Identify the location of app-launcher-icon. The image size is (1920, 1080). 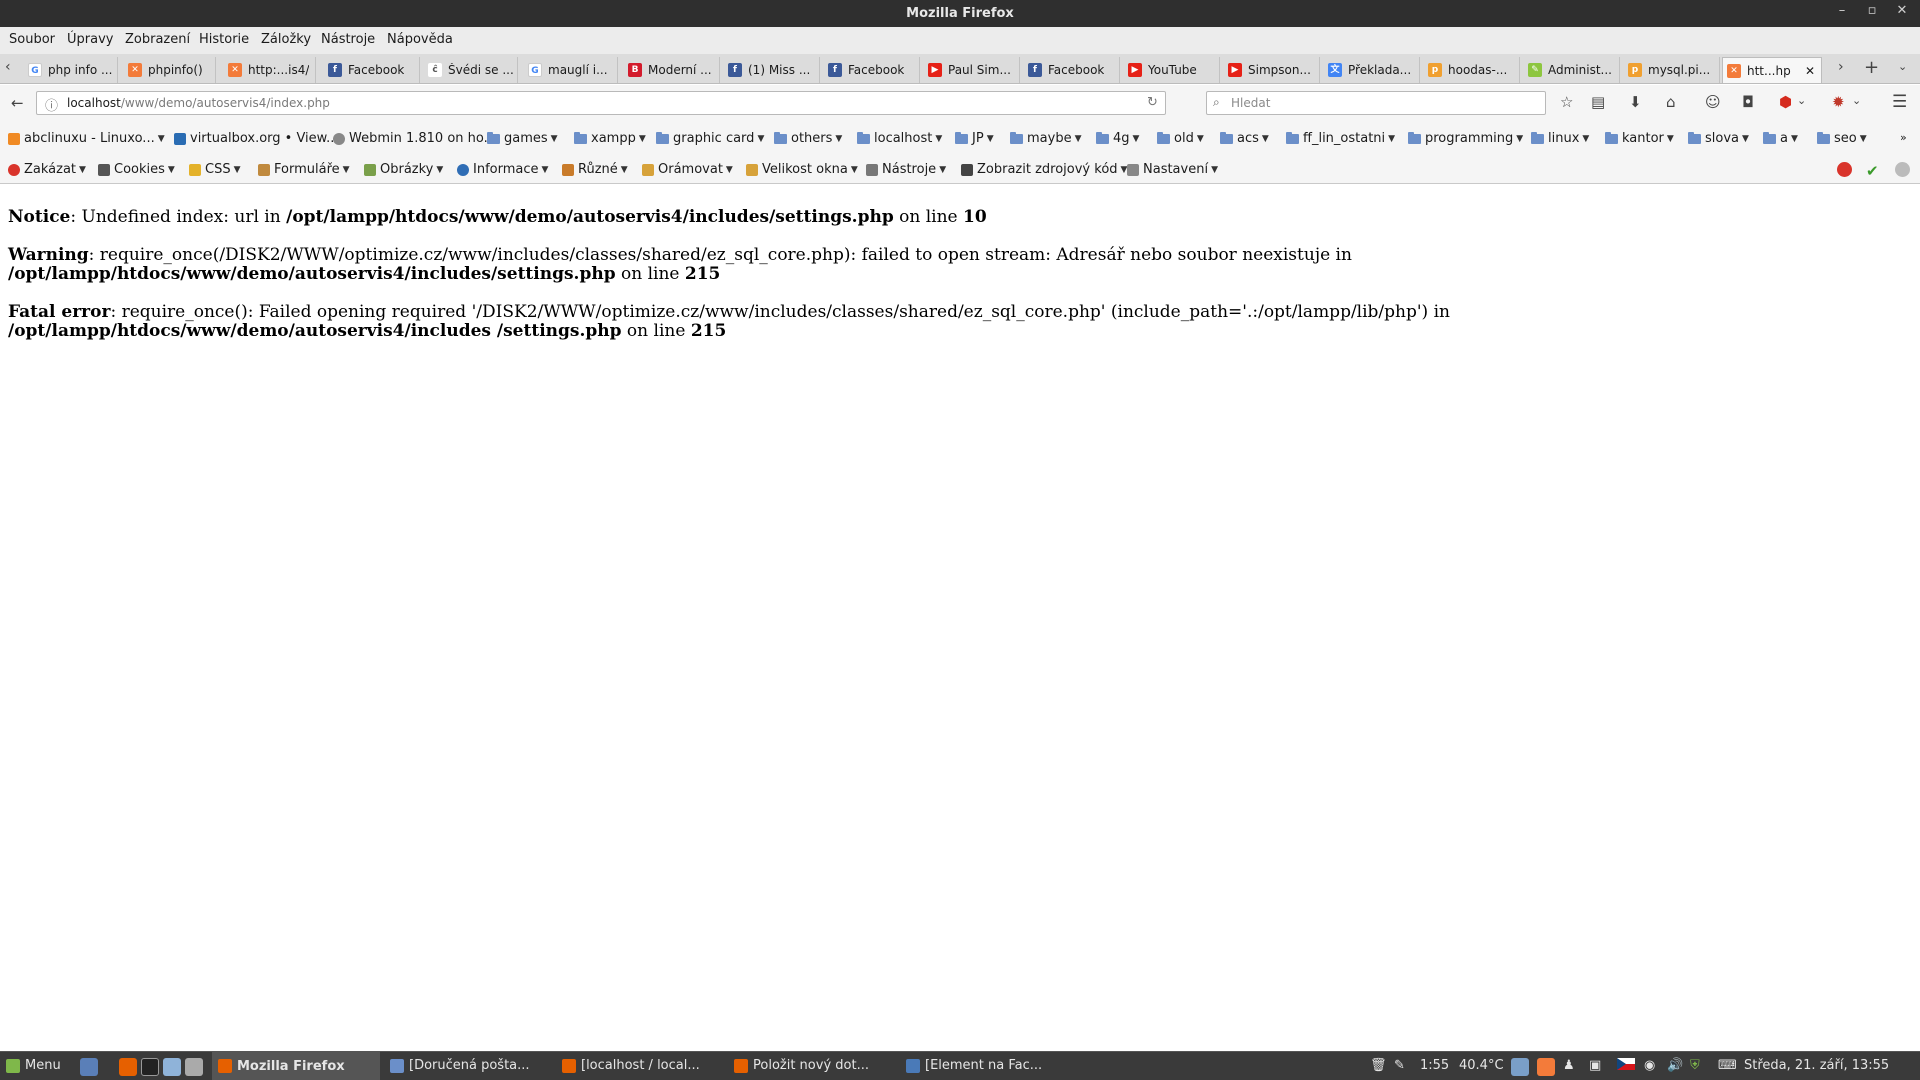
(194, 1067).